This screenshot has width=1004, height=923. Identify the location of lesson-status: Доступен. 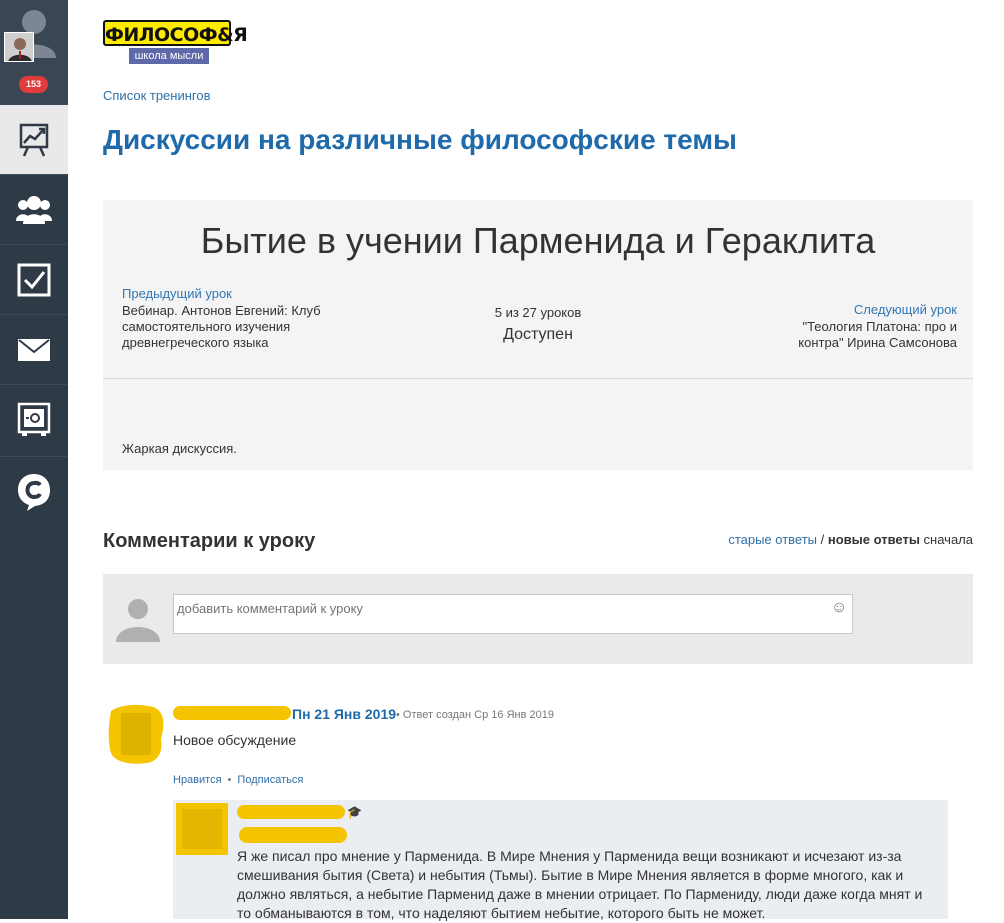
(538, 334).